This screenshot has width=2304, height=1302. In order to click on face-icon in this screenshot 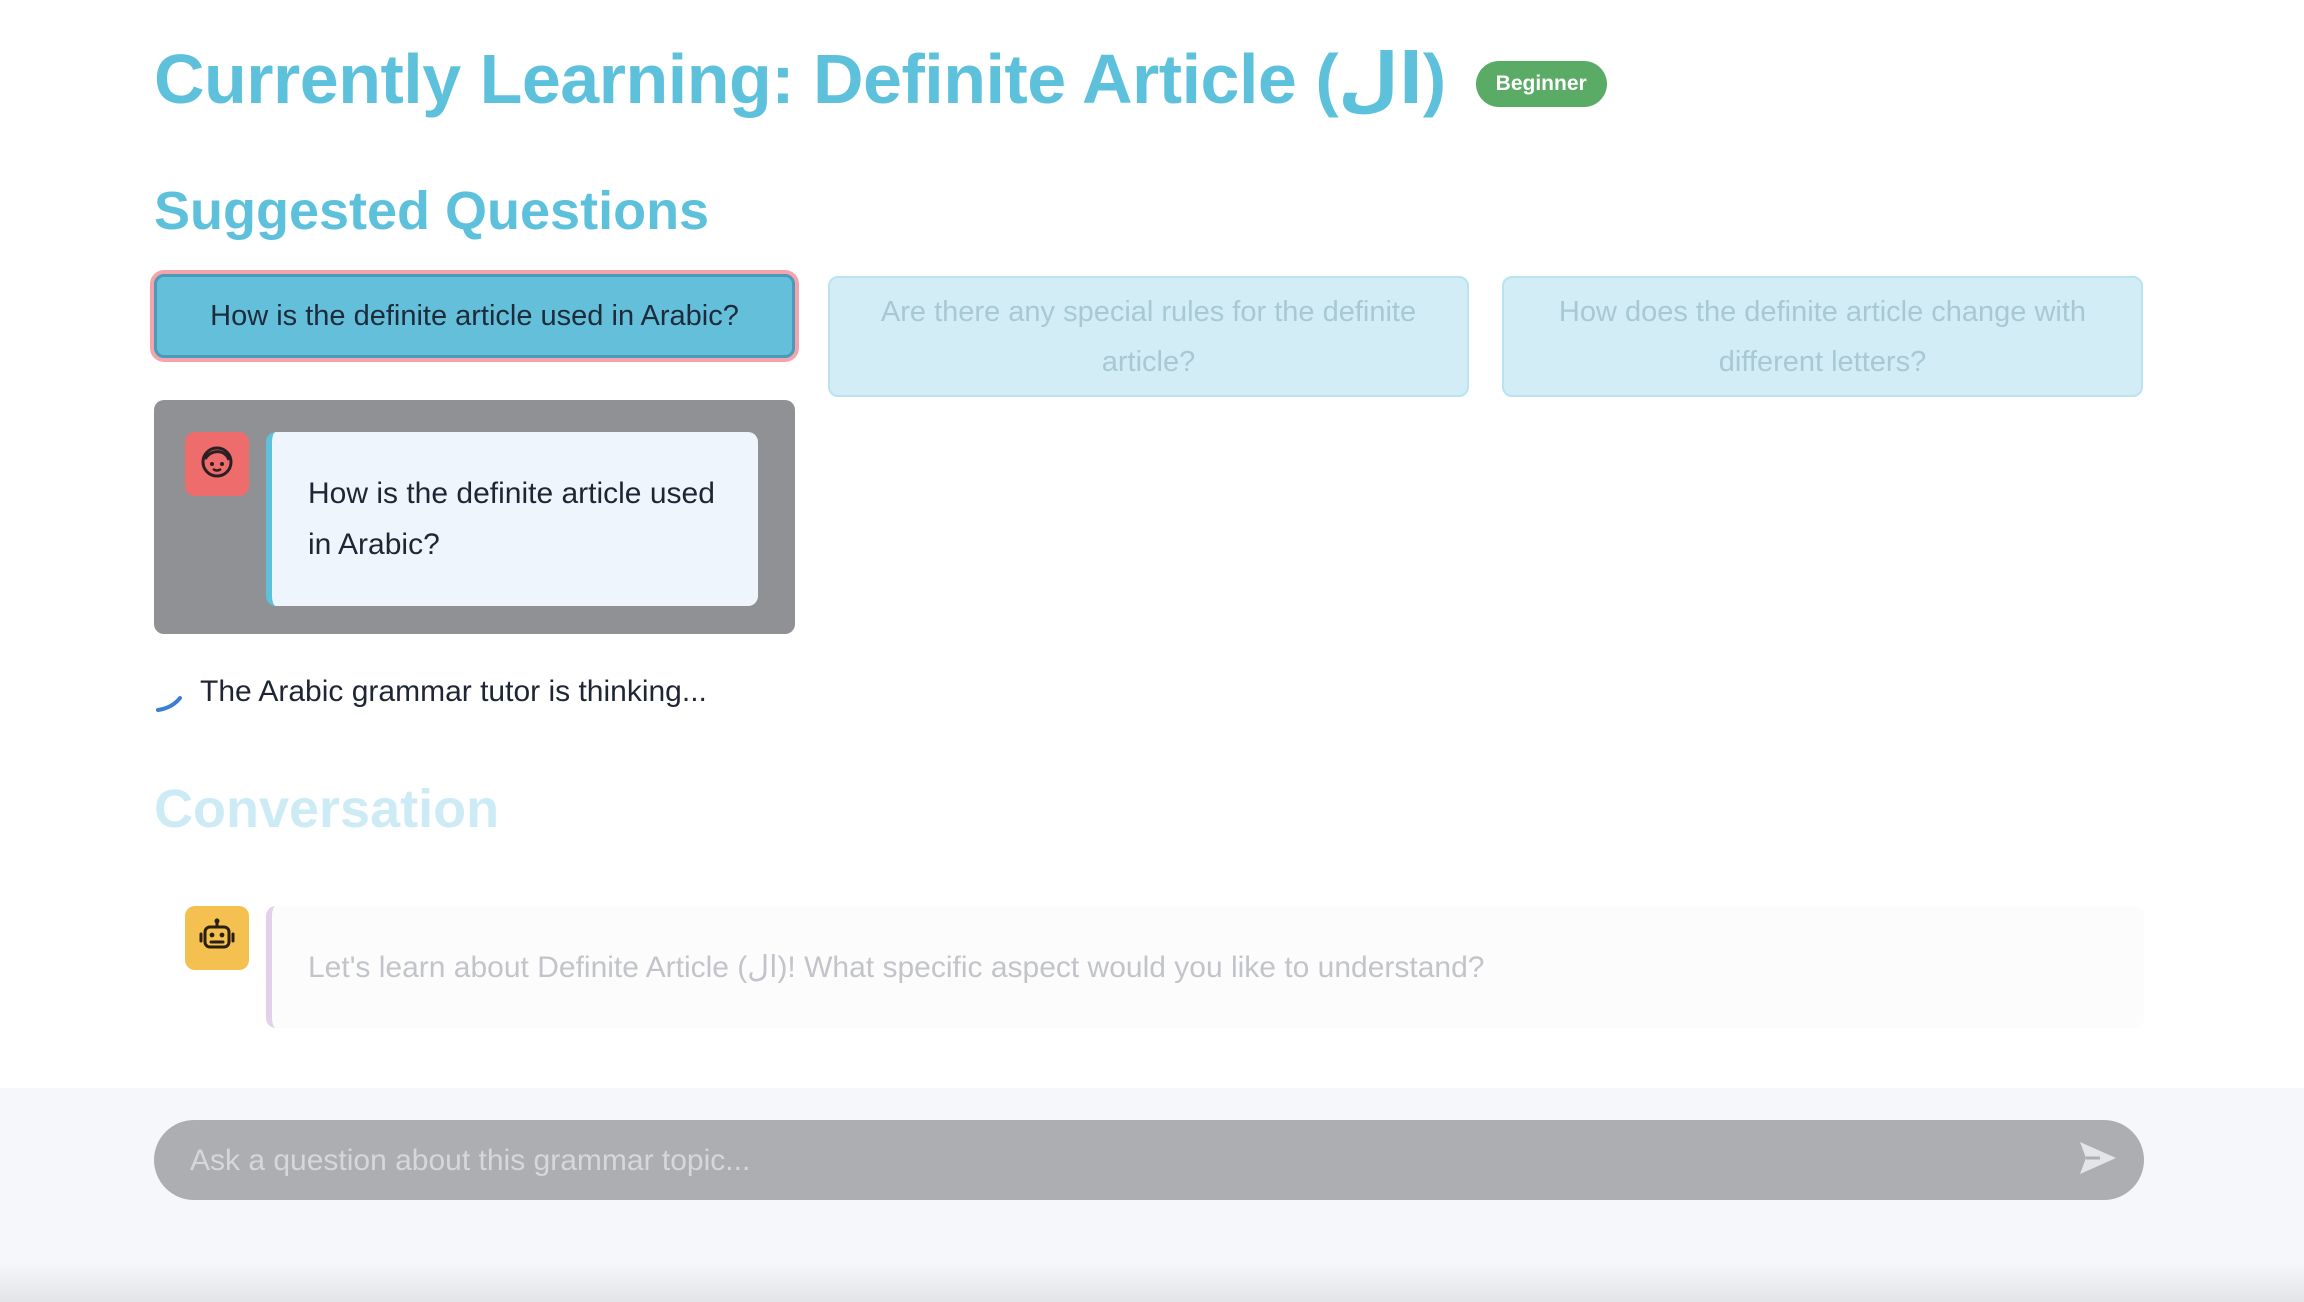, I will do `click(217, 464)`.